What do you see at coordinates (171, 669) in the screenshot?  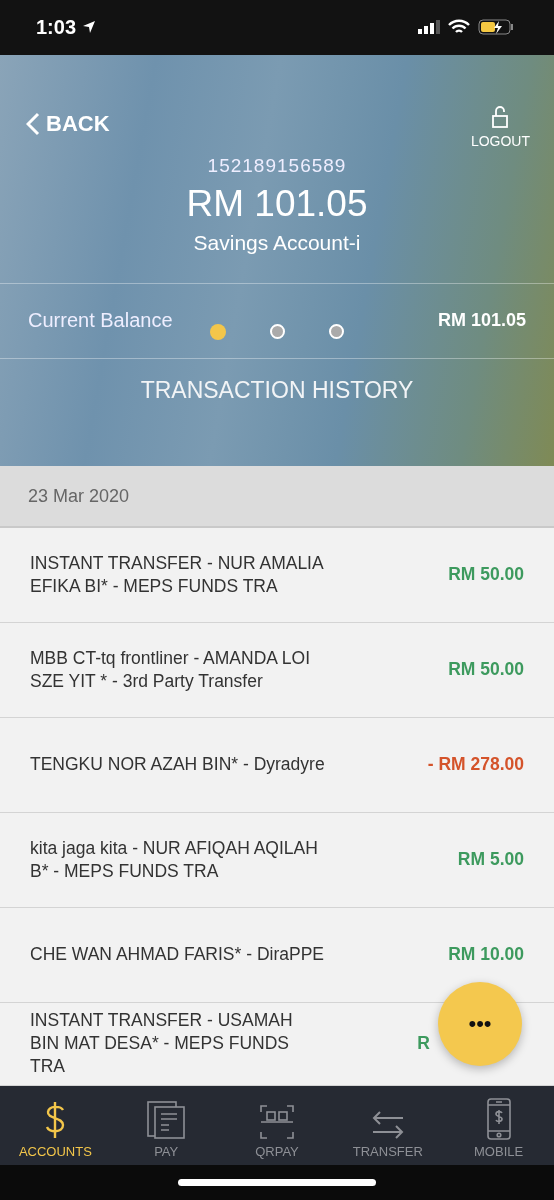 I see `transaction-description: MBB CT-tq frontliner - AMANDA LOI SZE YIT * - 3rd Party Transfer` at bounding box center [171, 669].